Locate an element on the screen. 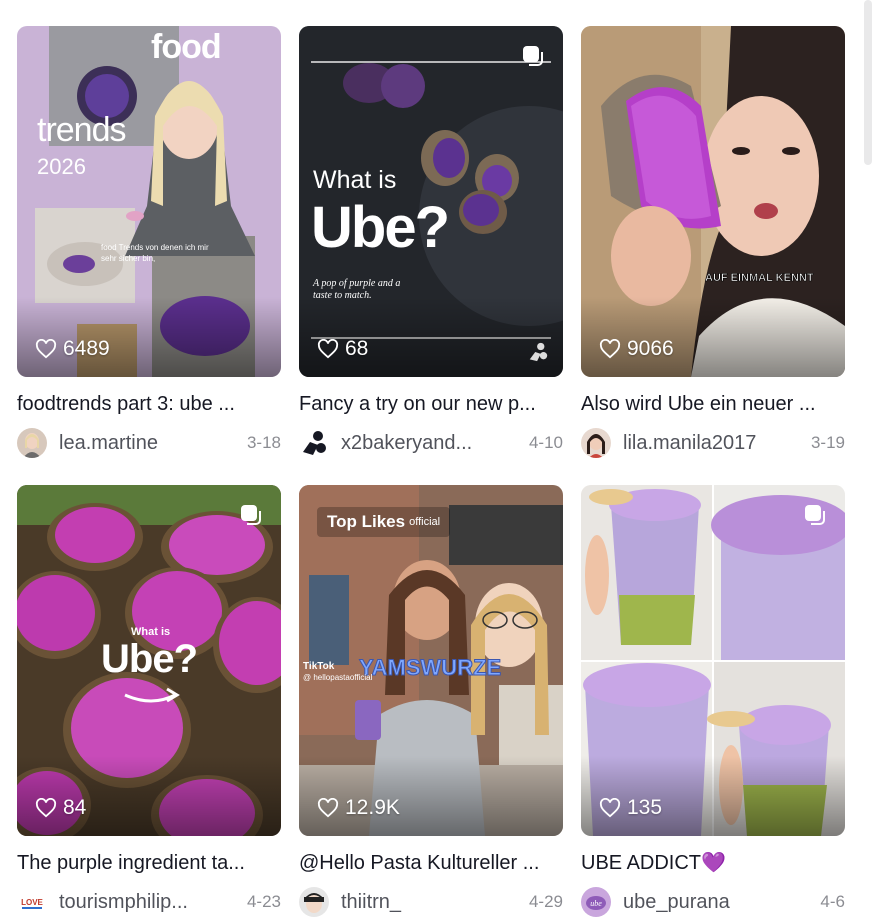 The image size is (873, 924). like-count: 6489 is located at coordinates (72, 349).